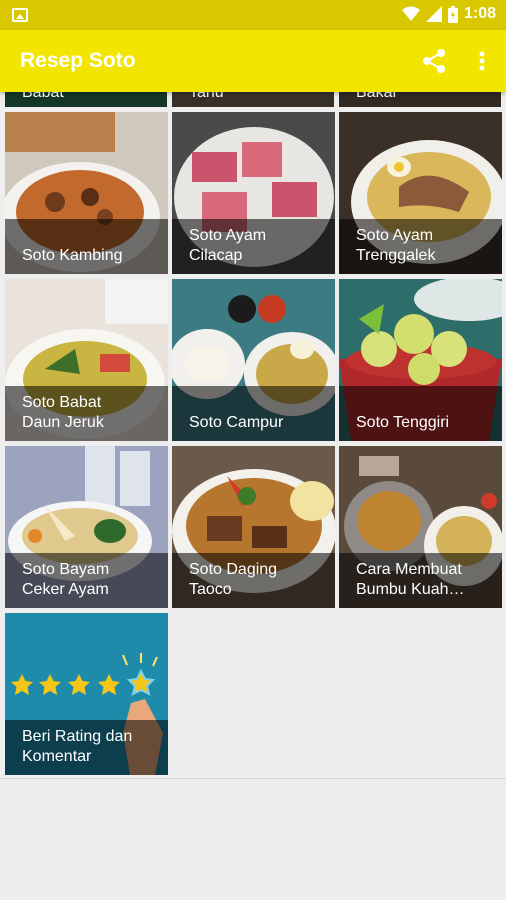  Describe the element at coordinates (253, 15) in the screenshot. I see `status-bar: 1:08` at that location.